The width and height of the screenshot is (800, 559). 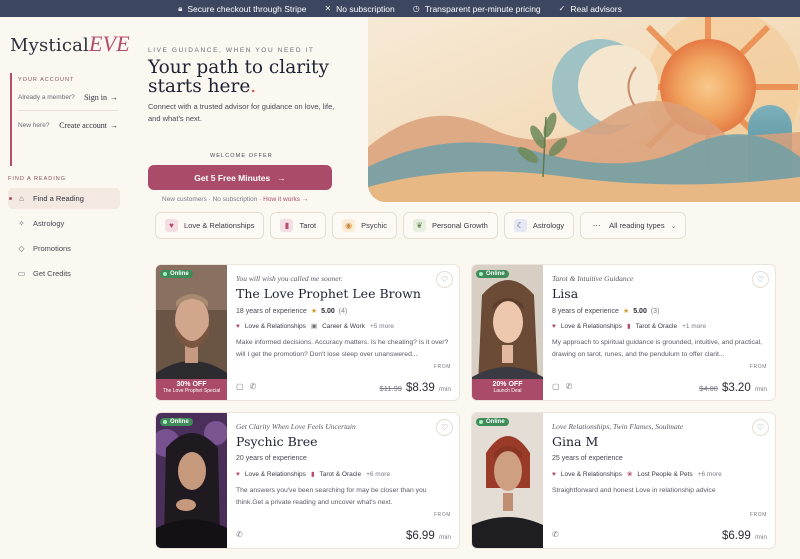 I want to click on sign-in-link: Sign in →, so click(x=101, y=97).